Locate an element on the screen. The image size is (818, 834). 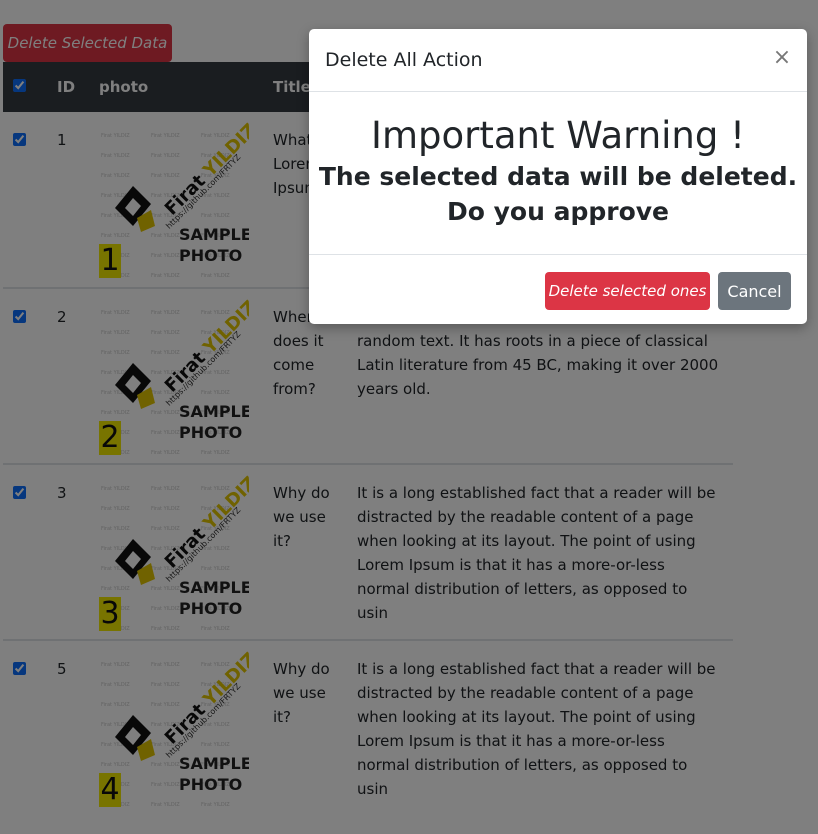
modal-title: Delete All Action is located at coordinates (404, 60).